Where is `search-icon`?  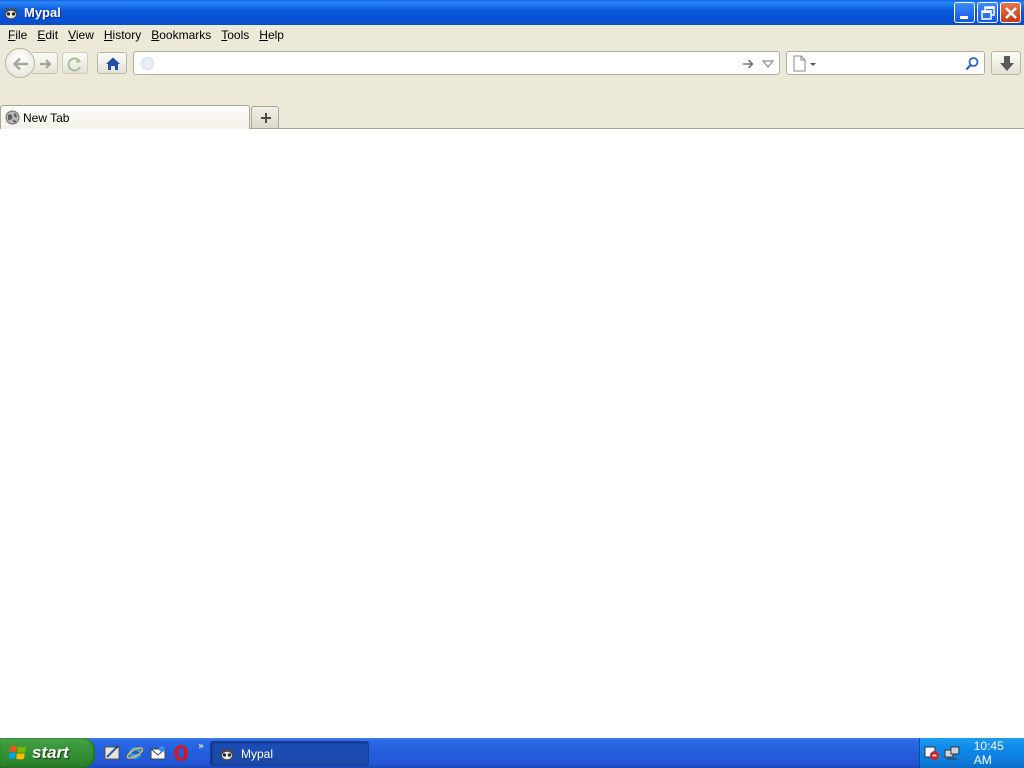 search-icon is located at coordinates (972, 64).